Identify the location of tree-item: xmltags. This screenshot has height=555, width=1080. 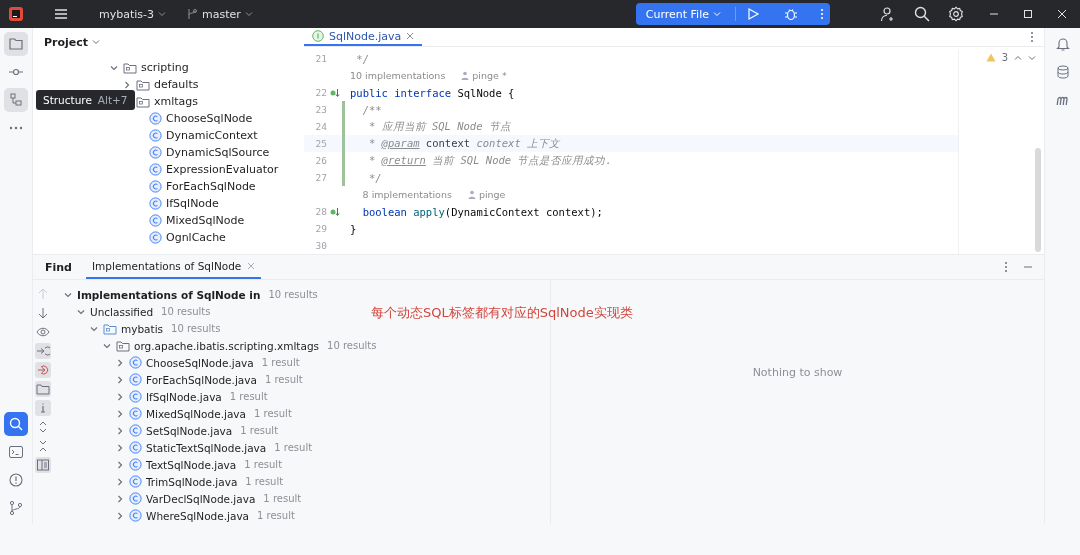
(176, 101).